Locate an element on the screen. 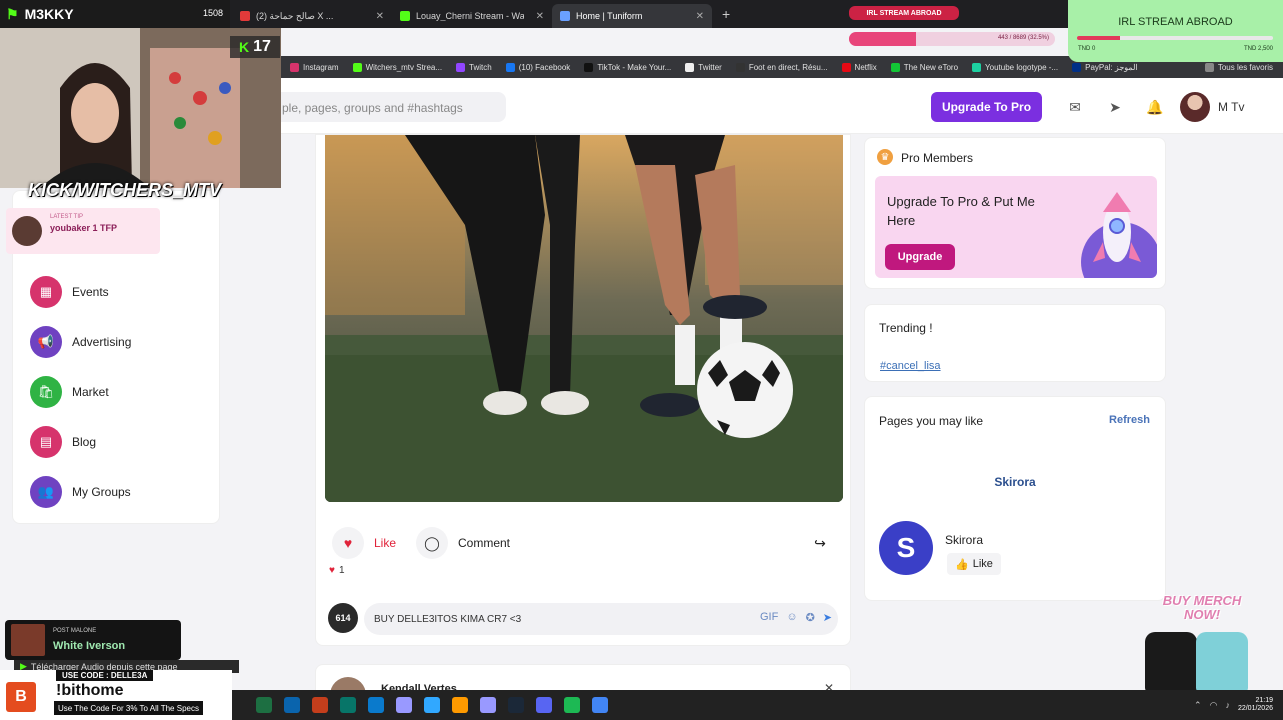 This screenshot has height=720, width=1283. like-count: ♥ 1 is located at coordinates (337, 570).